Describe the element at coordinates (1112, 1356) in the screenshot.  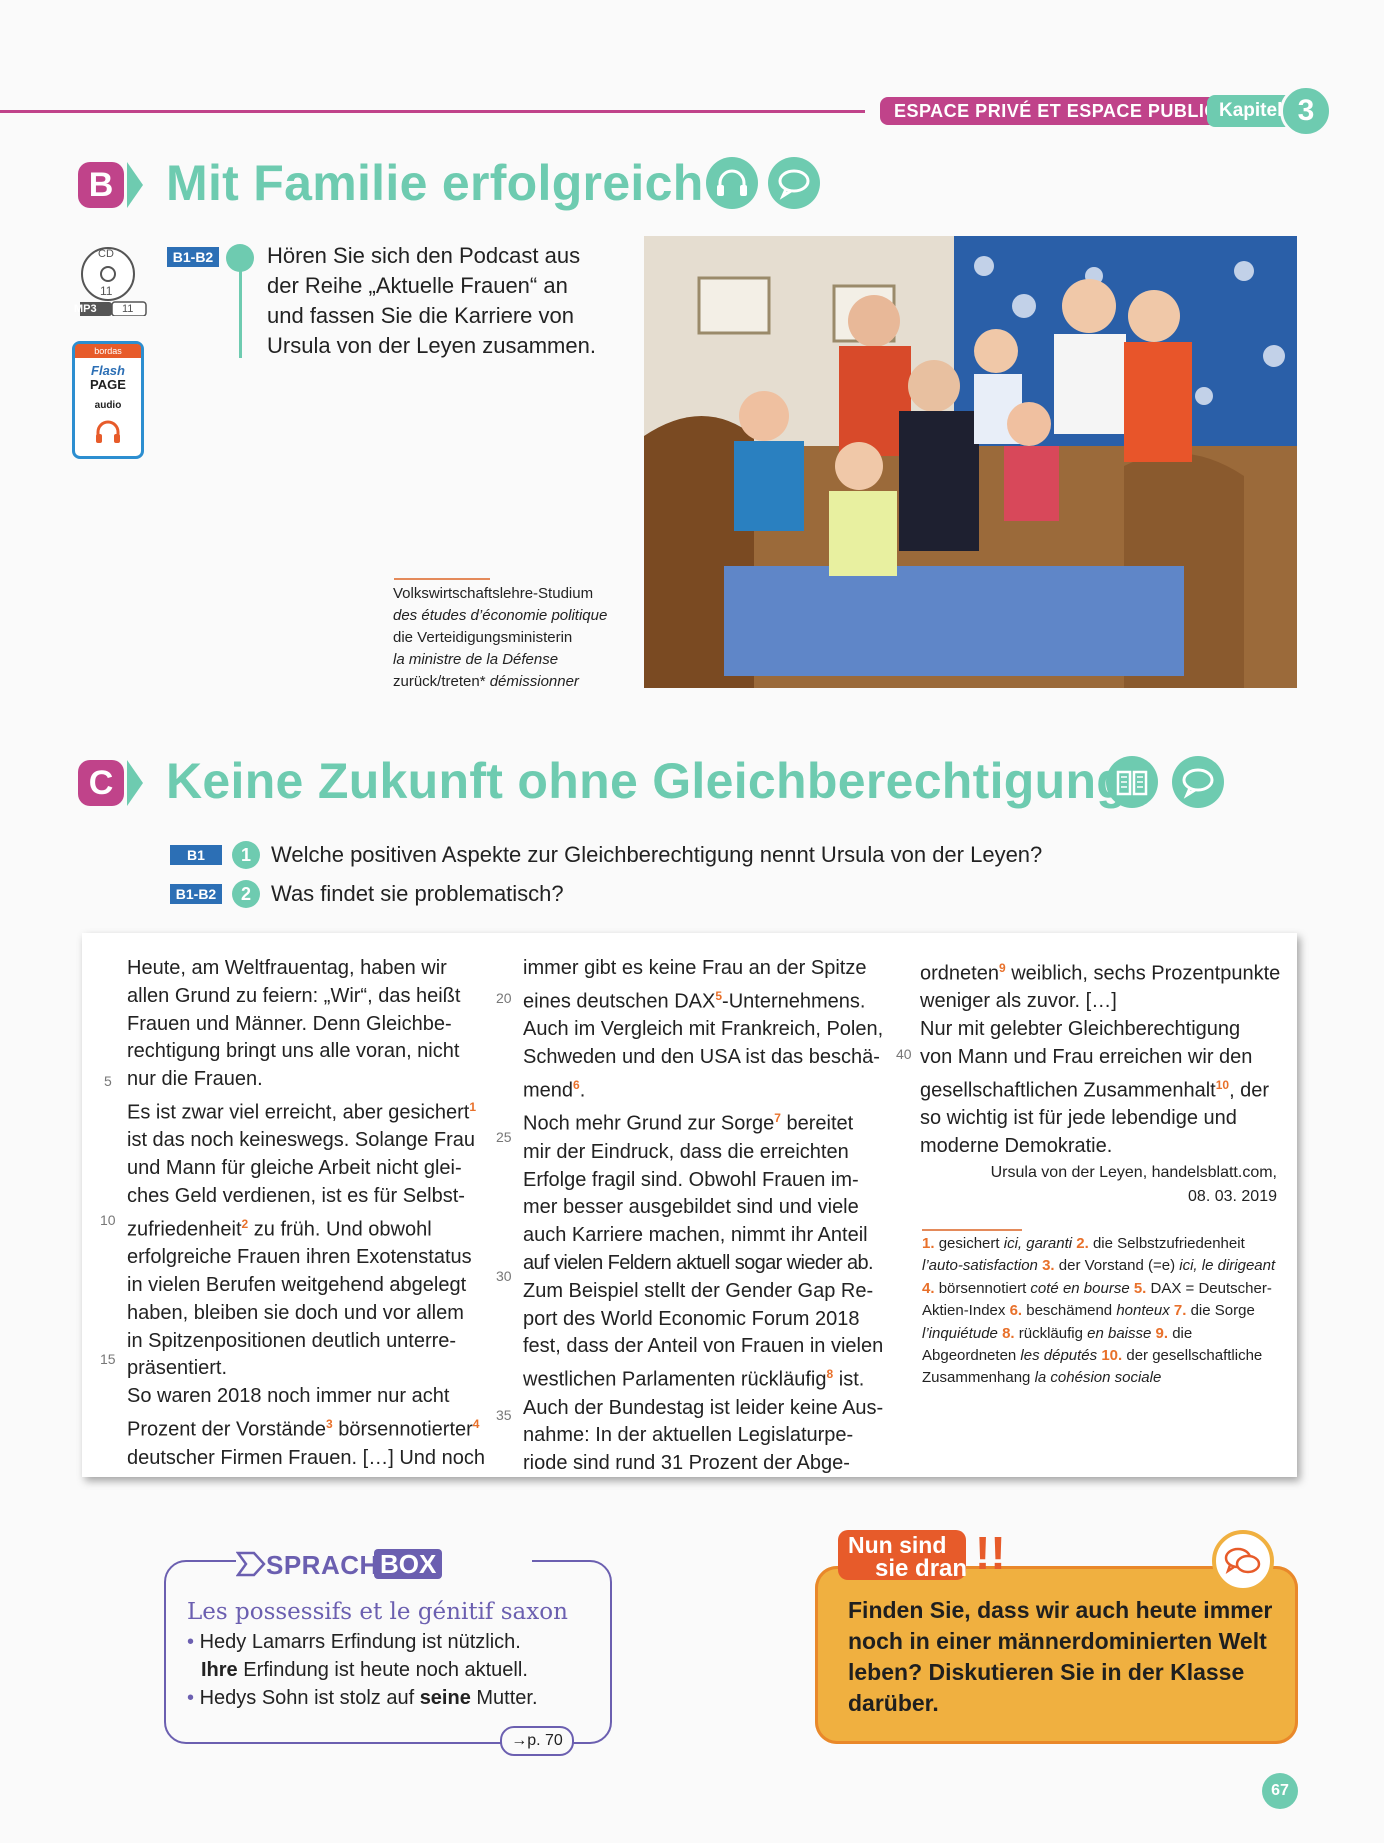
I see `footnote-number: 10.` at that location.